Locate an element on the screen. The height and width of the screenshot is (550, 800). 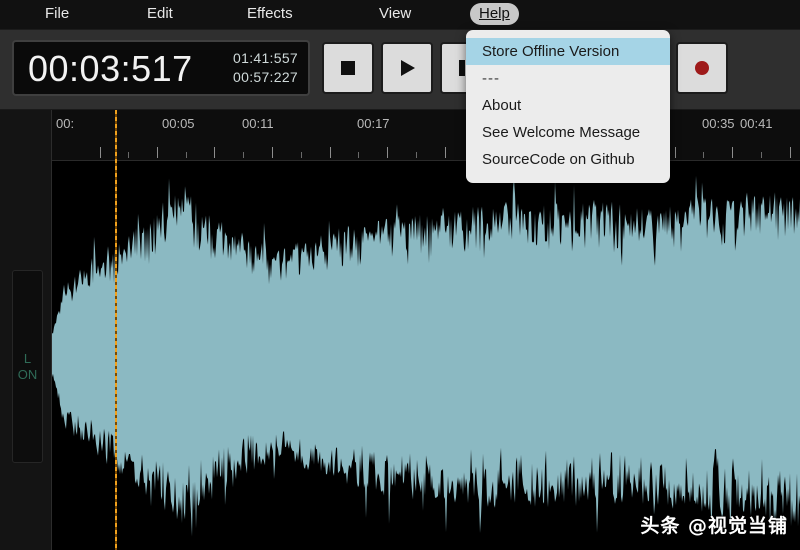
total-duration-display: 01:41:557 is located at coordinates (265, 58).